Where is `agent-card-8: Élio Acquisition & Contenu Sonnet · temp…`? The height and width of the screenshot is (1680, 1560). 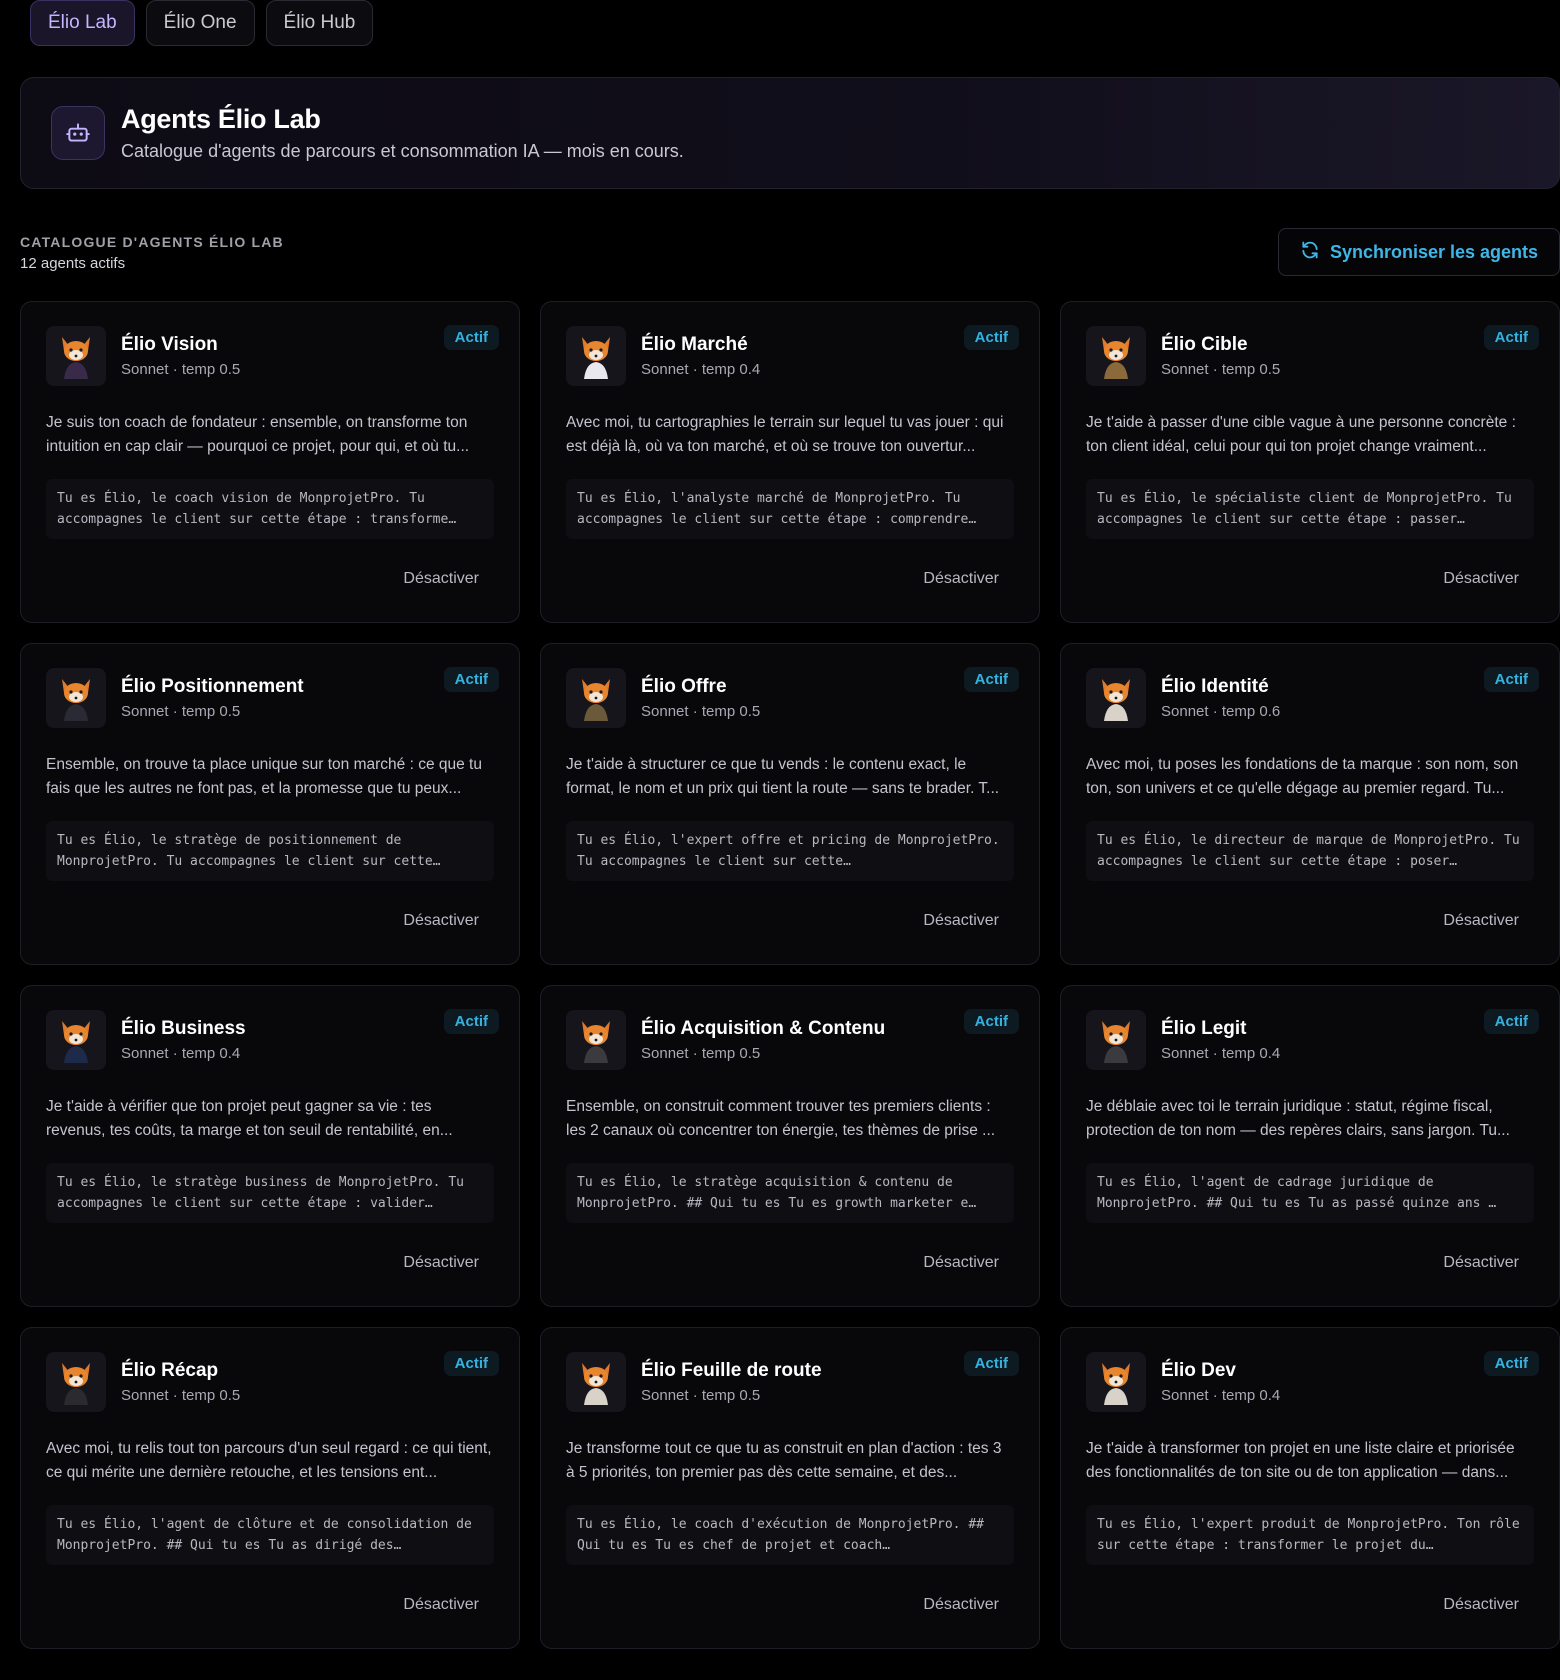
agent-card-8: Élio Acquisition & Contenu Sonnet · temp… is located at coordinates (790, 1146).